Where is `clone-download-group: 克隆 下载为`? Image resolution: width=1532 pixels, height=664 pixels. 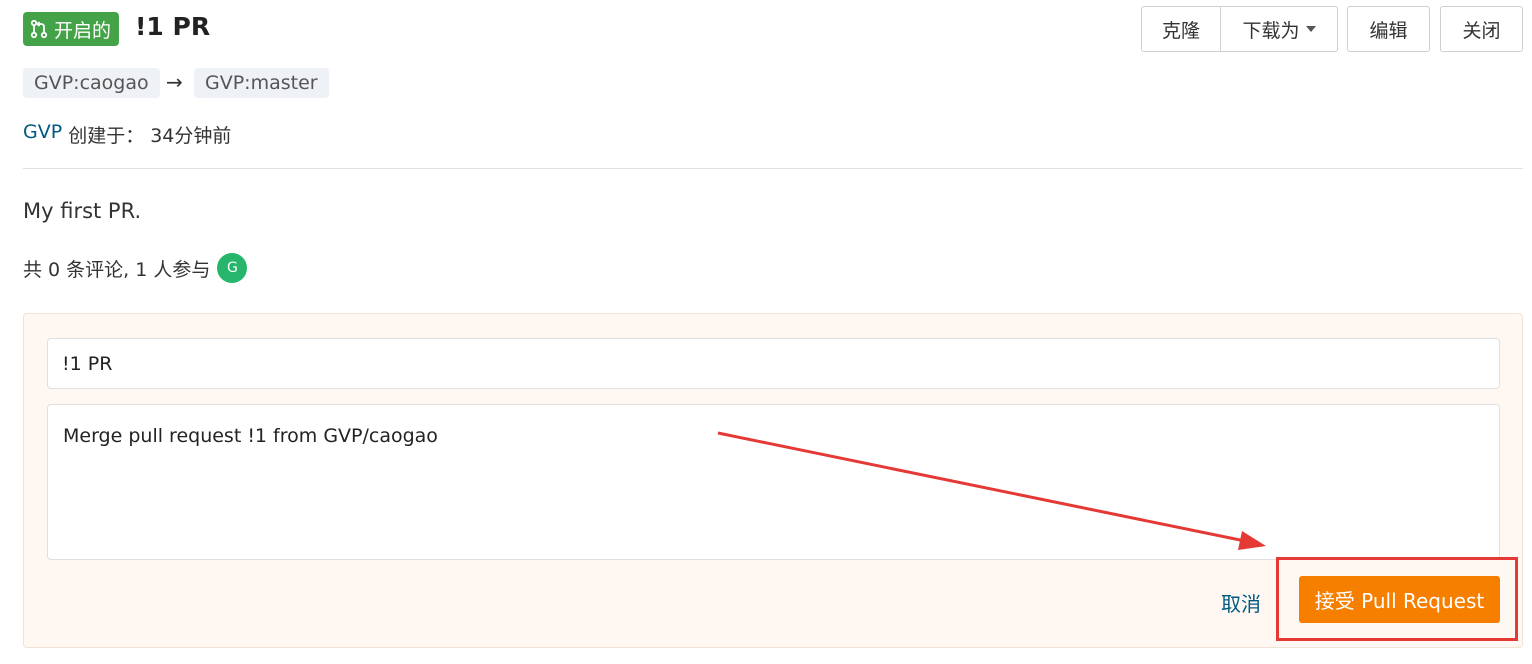 clone-download-group: 克隆 下载为 is located at coordinates (1239, 29).